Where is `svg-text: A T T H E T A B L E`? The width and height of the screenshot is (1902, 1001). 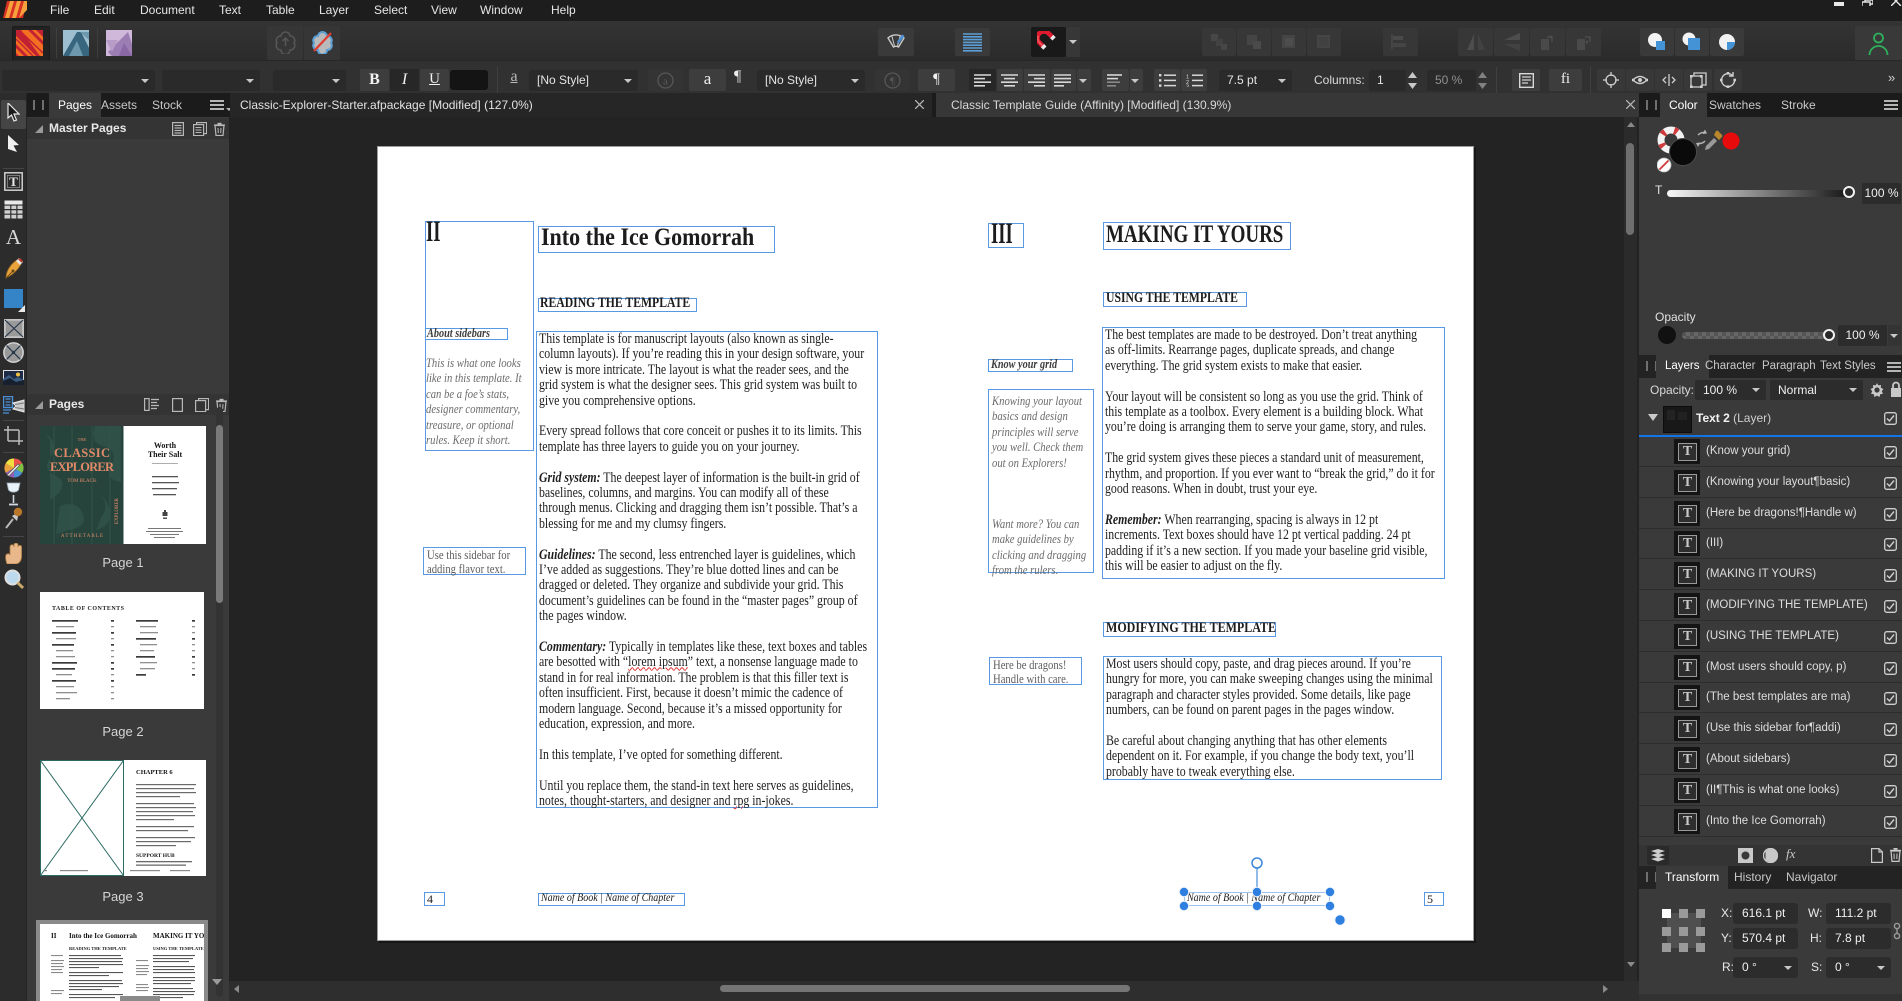
svg-text: A T T H E T A B L E is located at coordinates (82, 536).